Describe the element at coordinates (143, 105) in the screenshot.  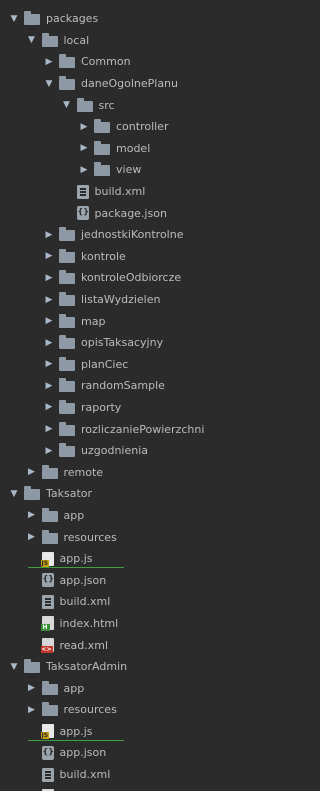
I see `tree-folder-row: ▼ src` at that location.